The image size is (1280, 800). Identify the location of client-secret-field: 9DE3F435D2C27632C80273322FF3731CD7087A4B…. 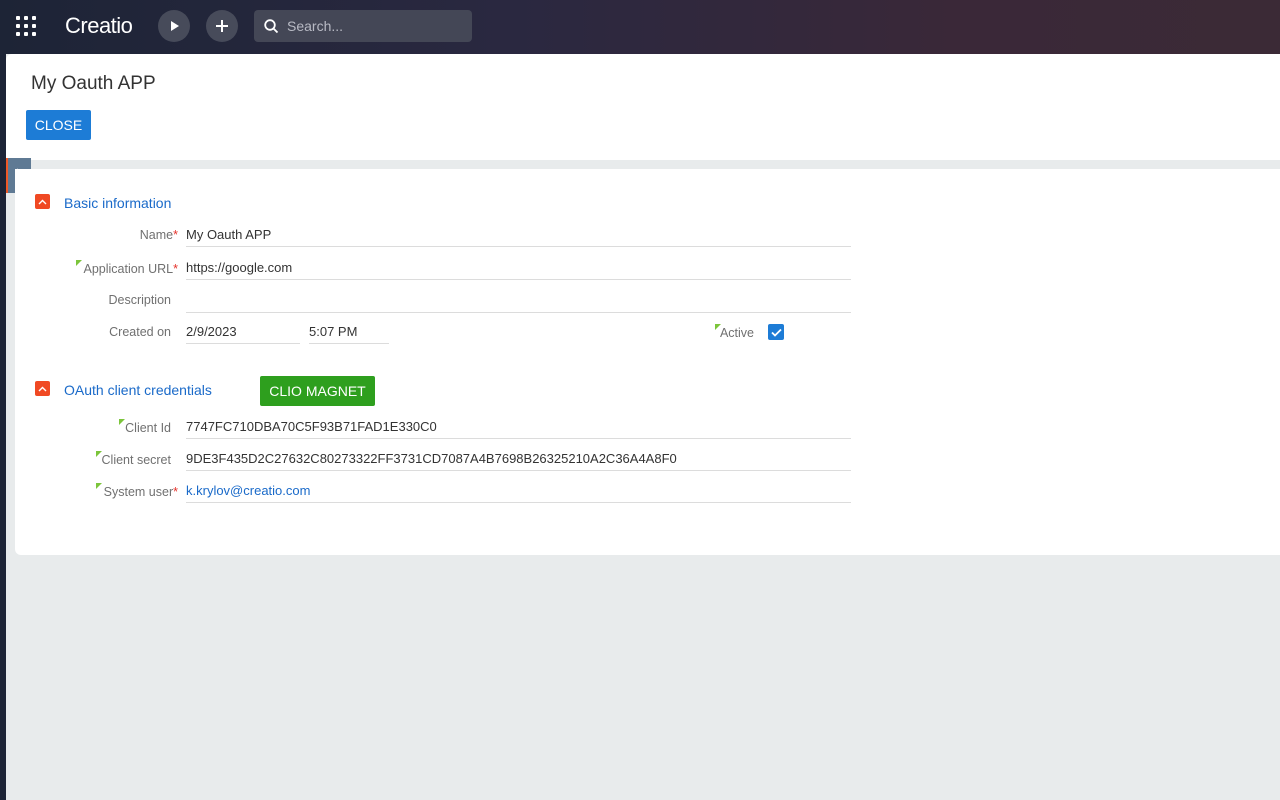
(518, 460).